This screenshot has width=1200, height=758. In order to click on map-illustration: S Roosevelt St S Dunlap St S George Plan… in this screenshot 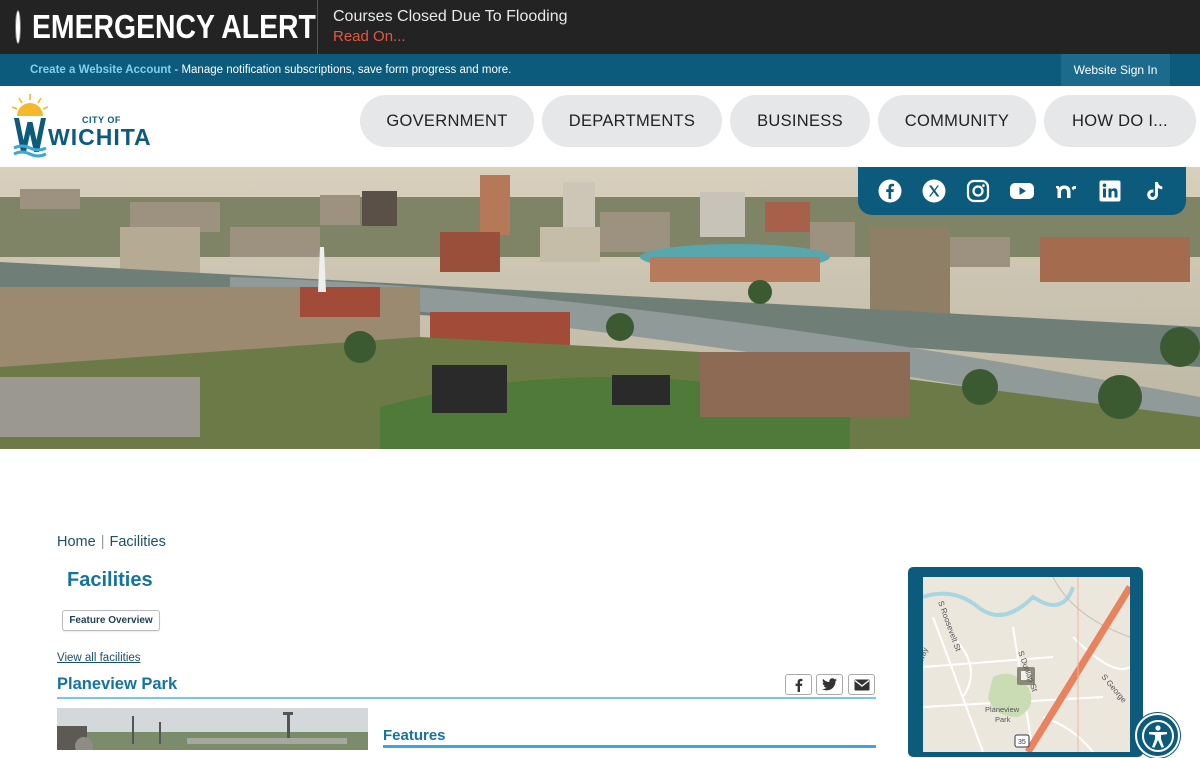, I will do `click(1026, 664)`.